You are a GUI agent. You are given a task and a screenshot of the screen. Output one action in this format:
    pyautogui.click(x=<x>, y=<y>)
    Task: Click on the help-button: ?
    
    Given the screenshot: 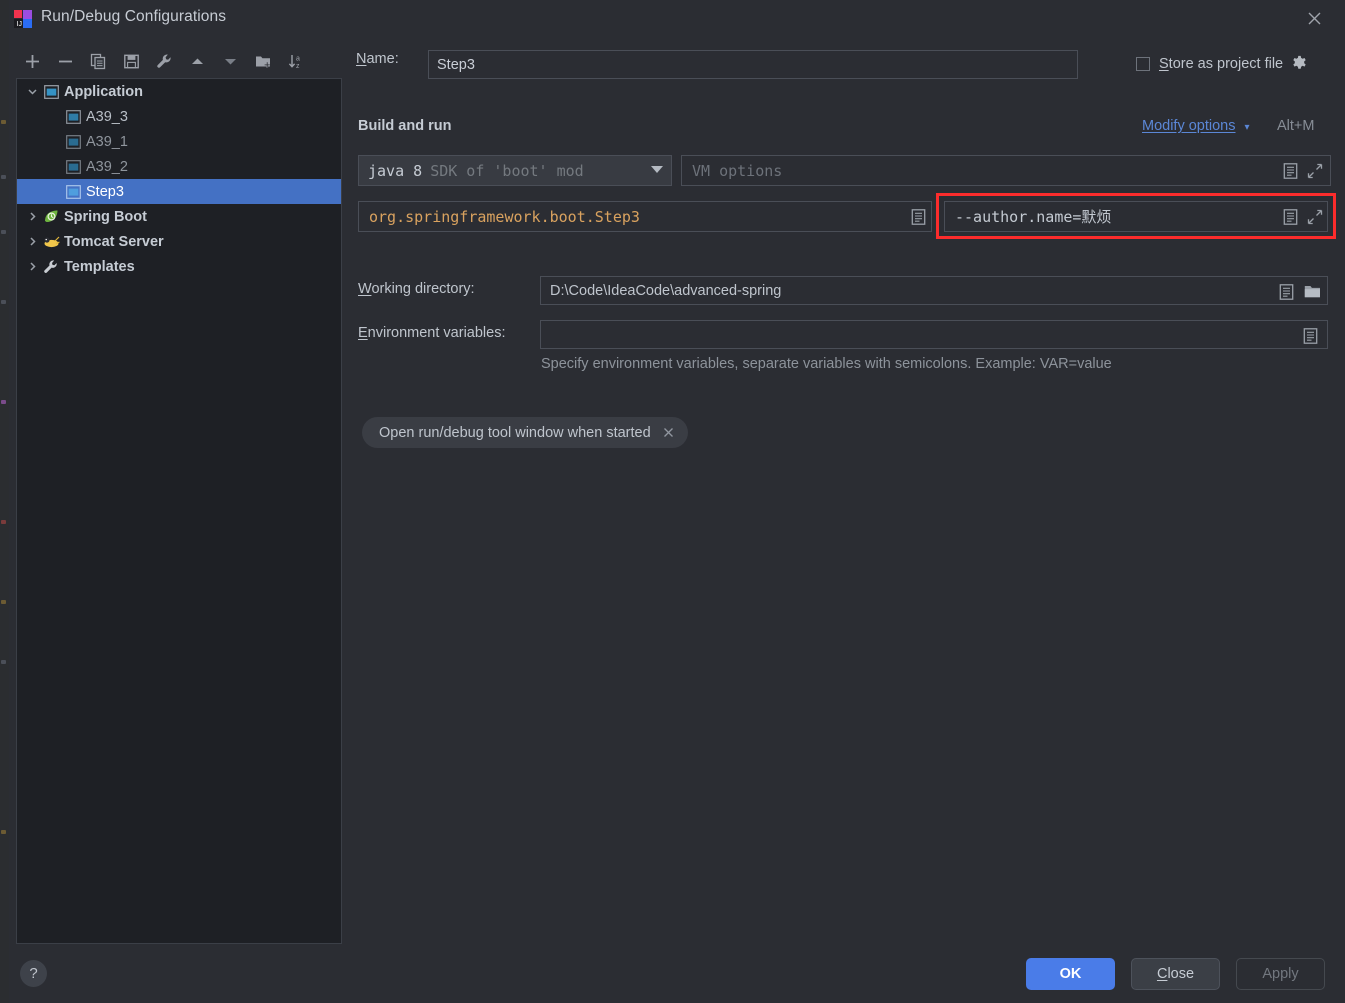 What is the action you would take?
    pyautogui.click(x=33, y=973)
    